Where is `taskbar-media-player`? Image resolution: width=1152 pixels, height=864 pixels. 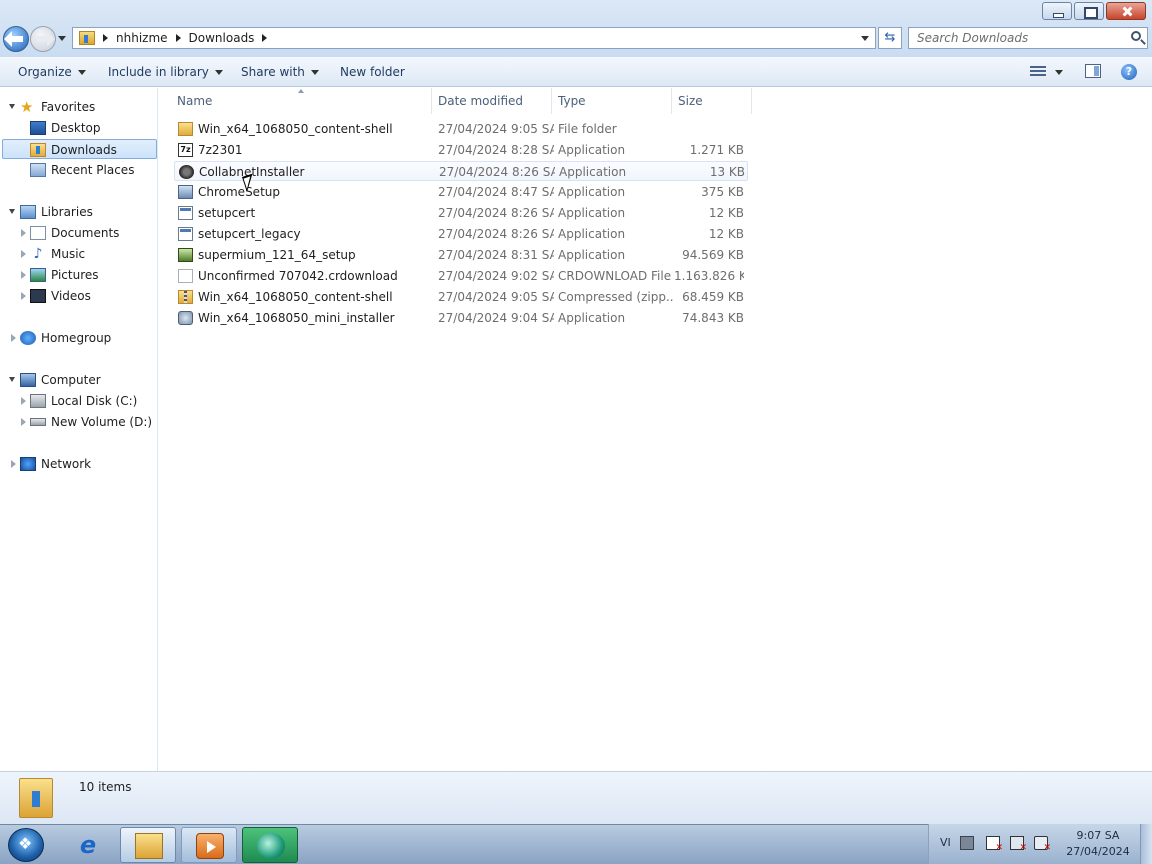 taskbar-media-player is located at coordinates (209, 845).